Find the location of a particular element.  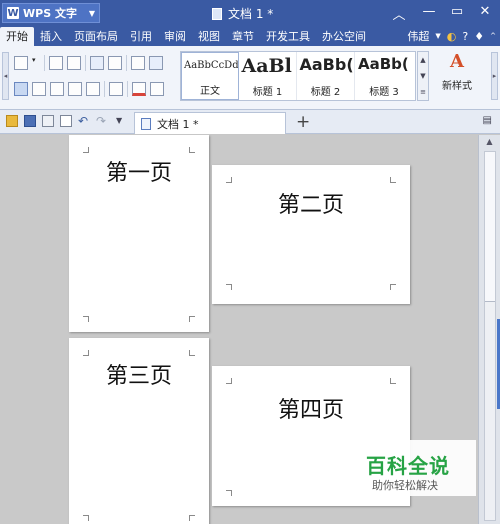

line-spacing-icon is located at coordinates (116, 89).